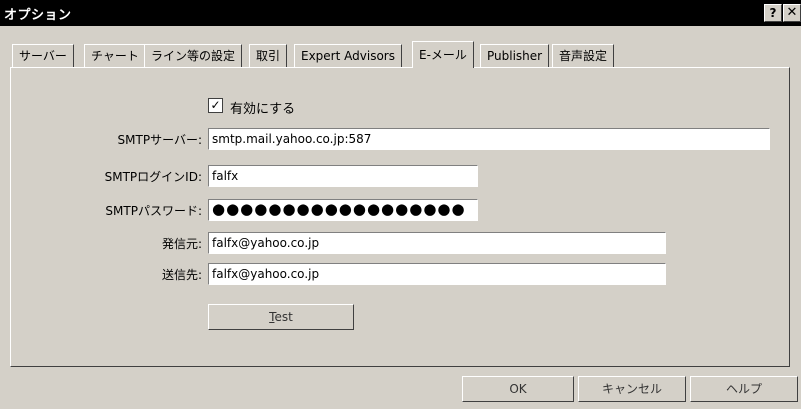  What do you see at coordinates (518, 389) in the screenshot?
I see `ok-button: OK` at bounding box center [518, 389].